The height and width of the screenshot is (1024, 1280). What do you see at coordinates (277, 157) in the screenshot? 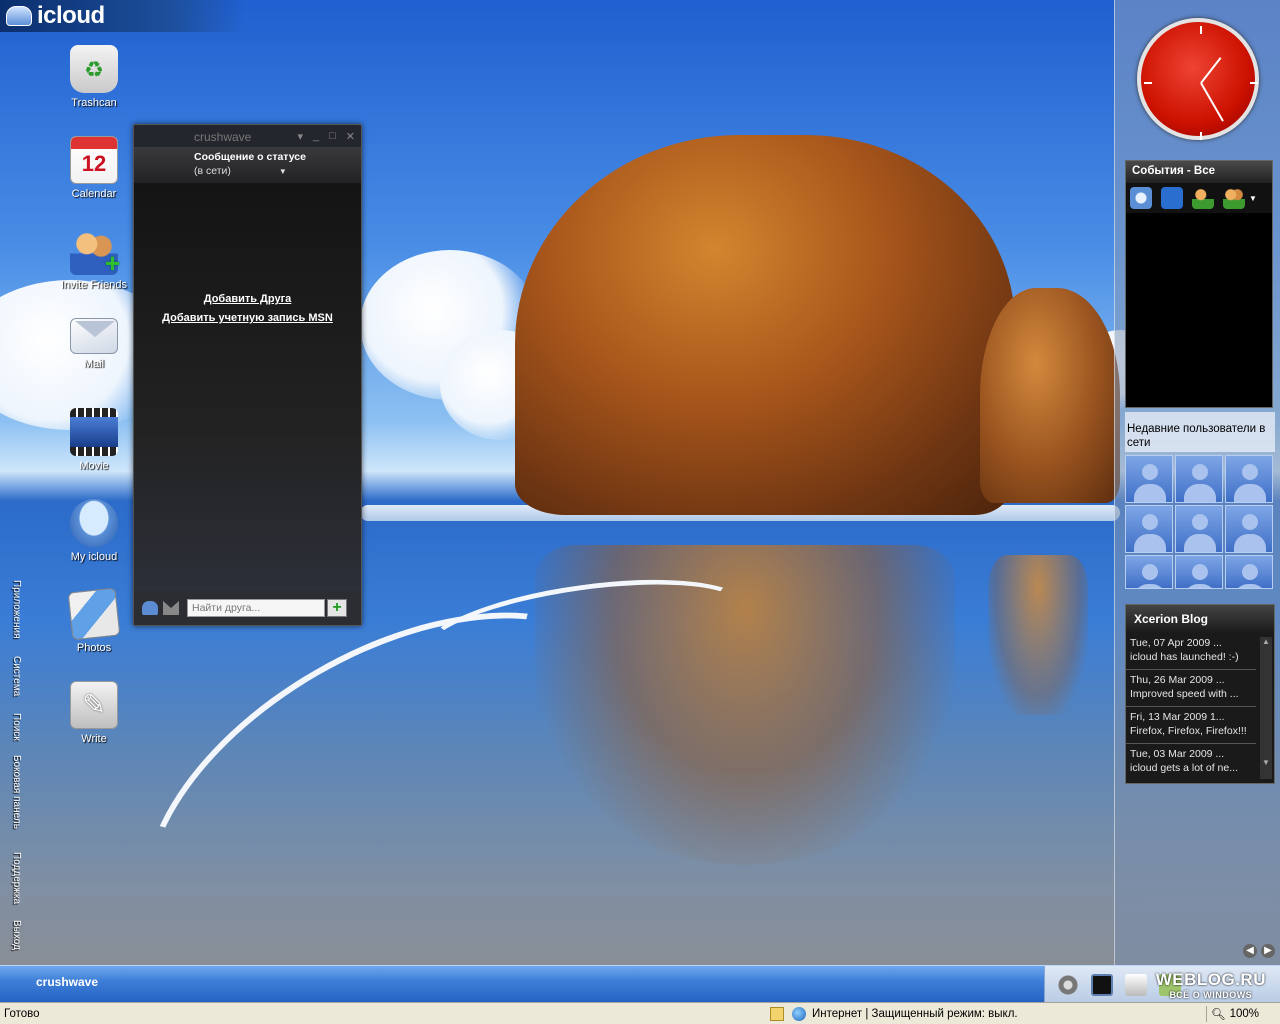
I see `status-message-label: Сообщение о статусе` at bounding box center [277, 157].